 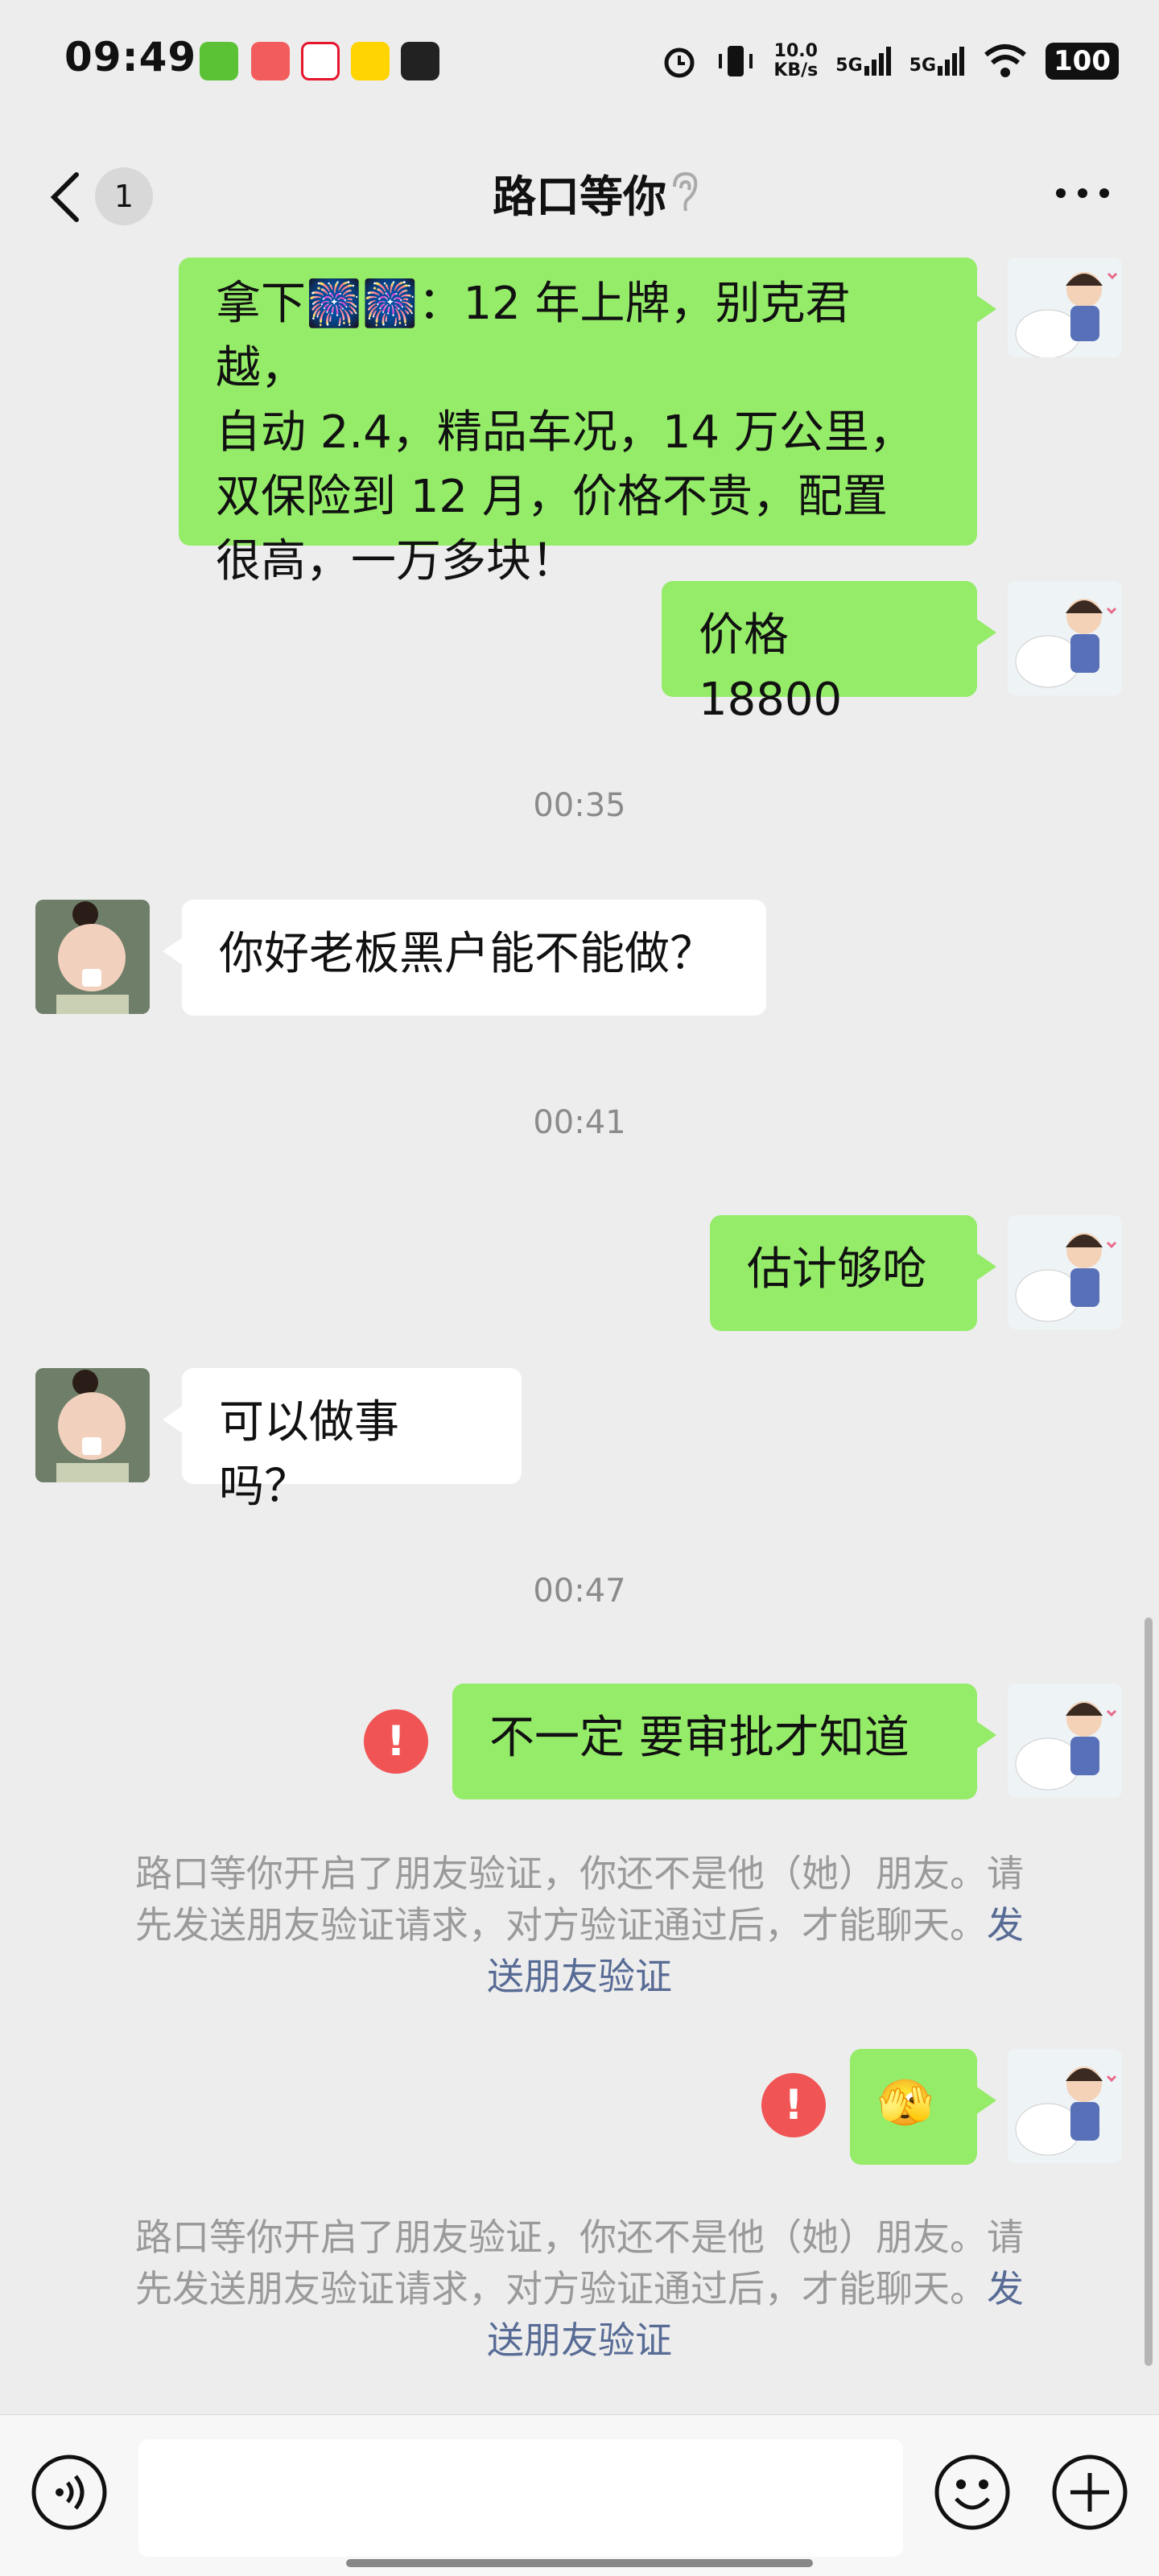 What do you see at coordinates (467, 954) in the screenshot?
I see `message-text: 你好老板黑户能不能做？` at bounding box center [467, 954].